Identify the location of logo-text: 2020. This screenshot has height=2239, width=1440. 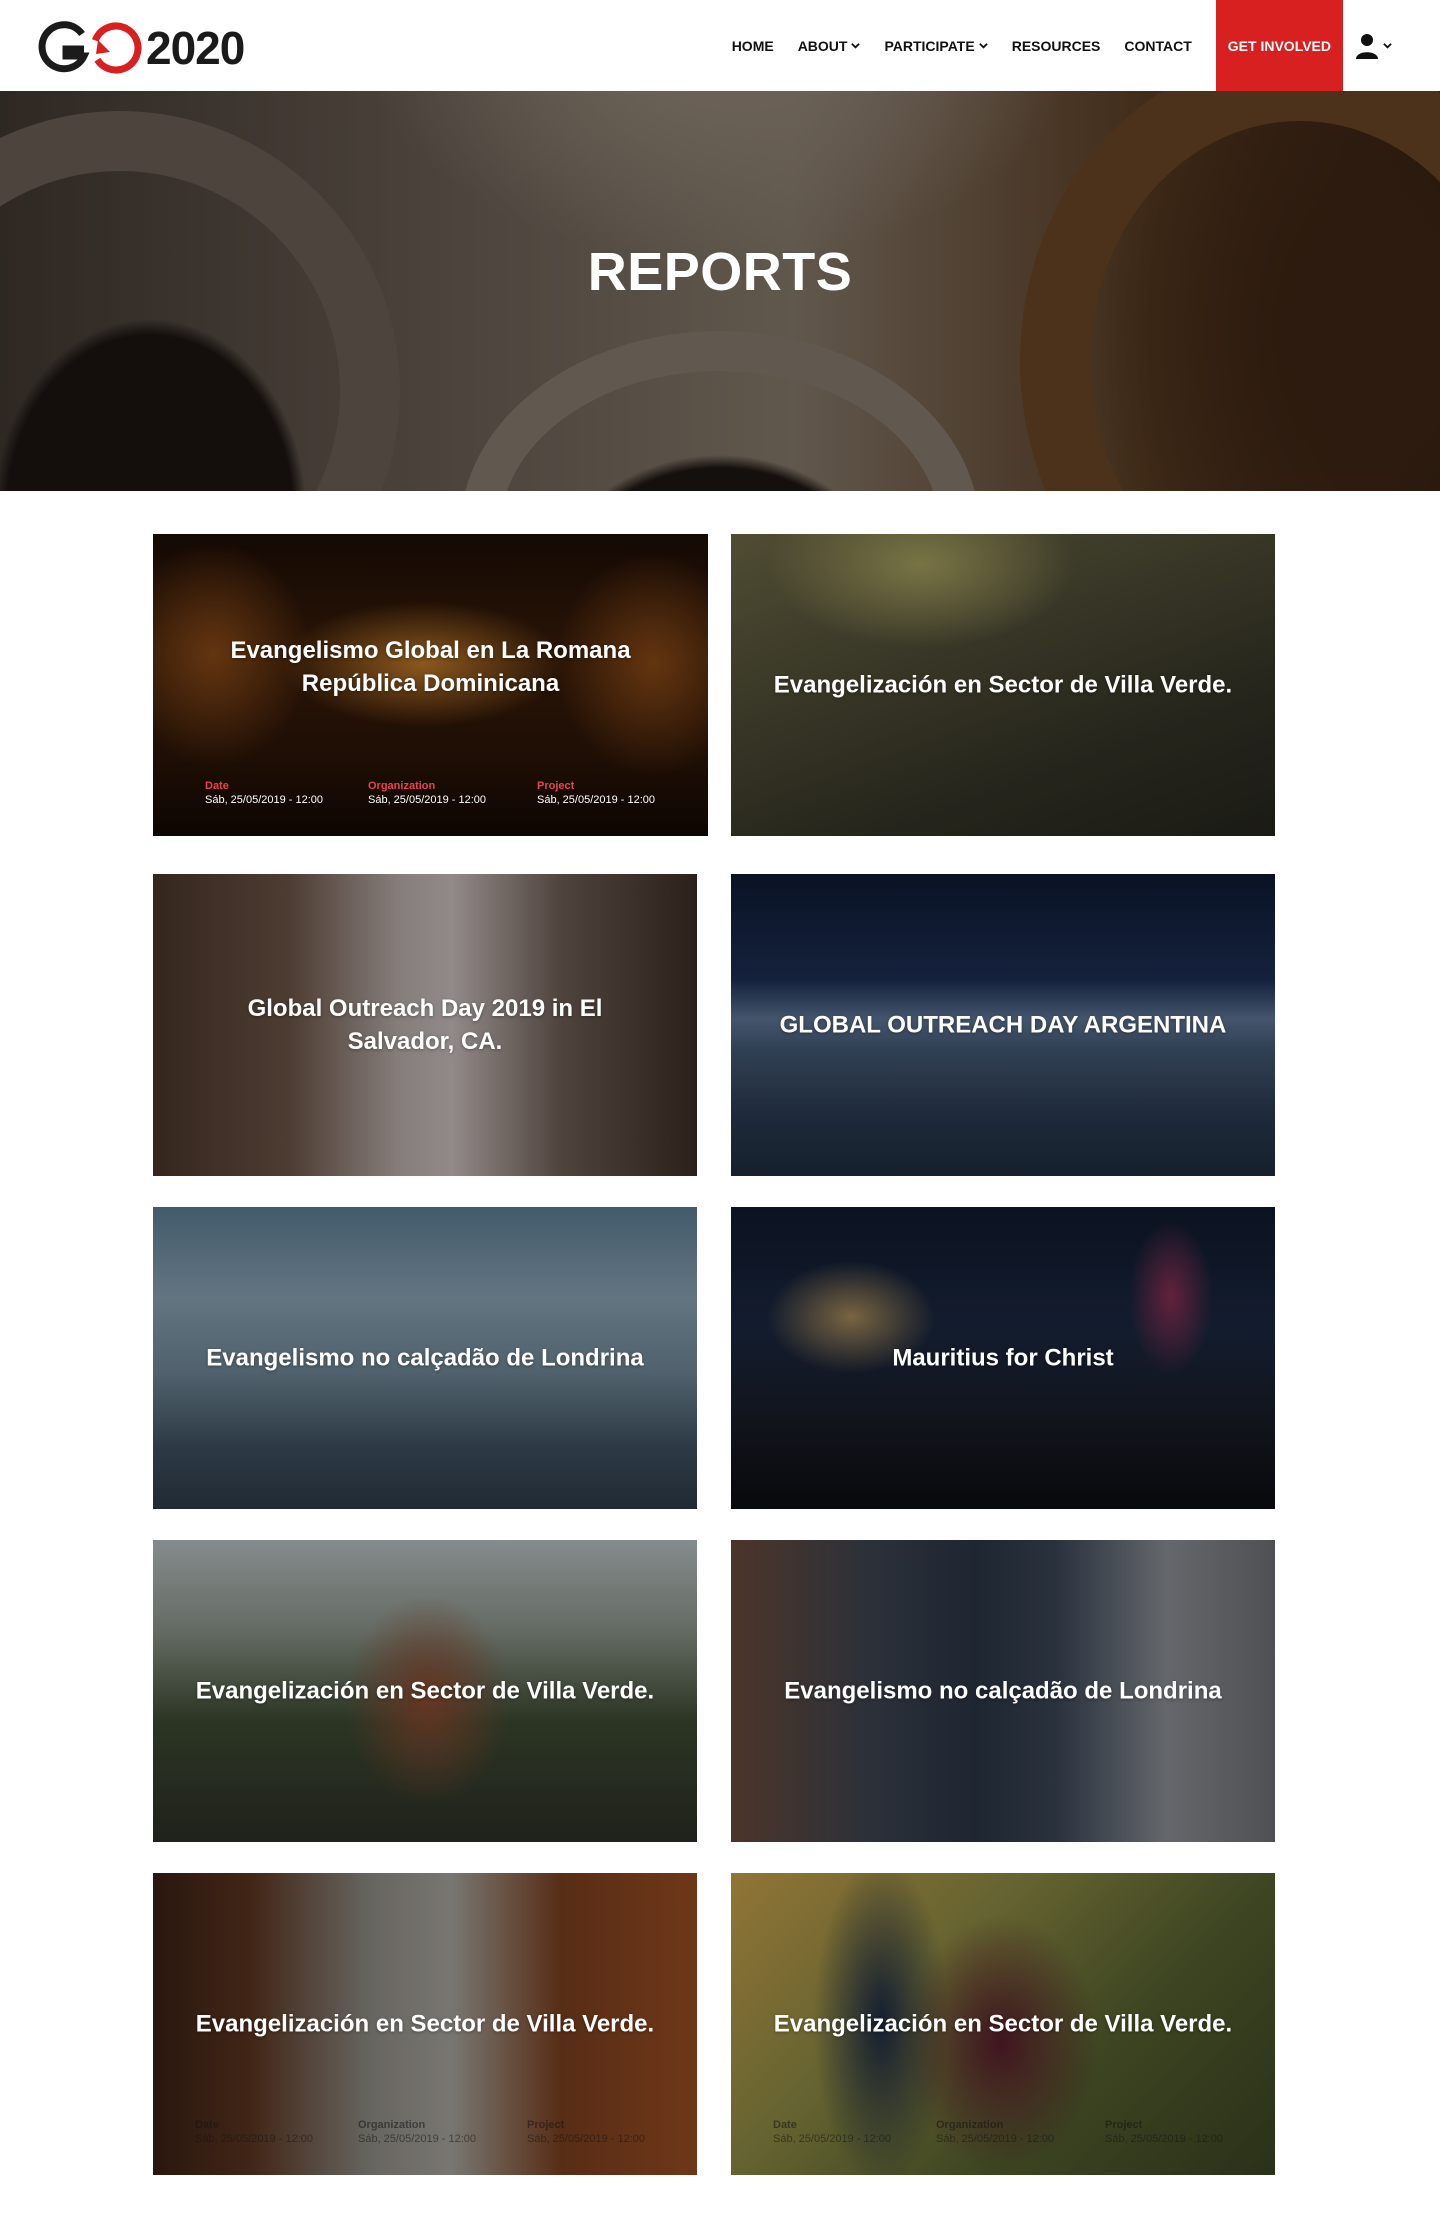
(195, 48).